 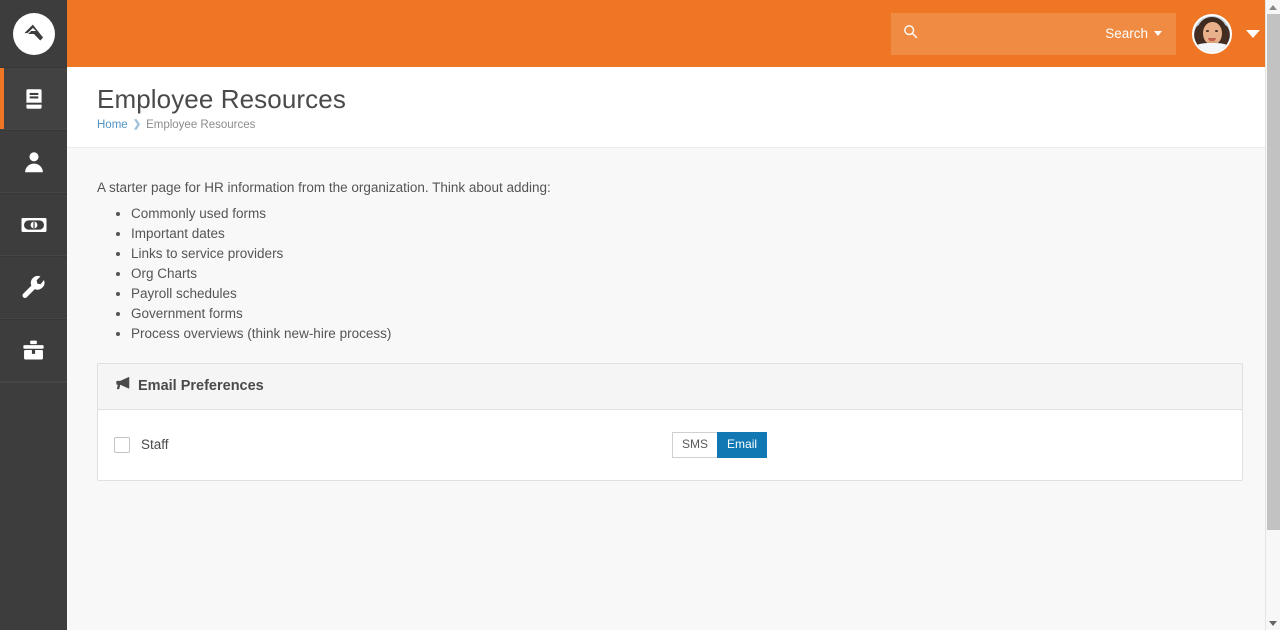 I want to click on list-item: Commonly used forms, so click(x=687, y=214).